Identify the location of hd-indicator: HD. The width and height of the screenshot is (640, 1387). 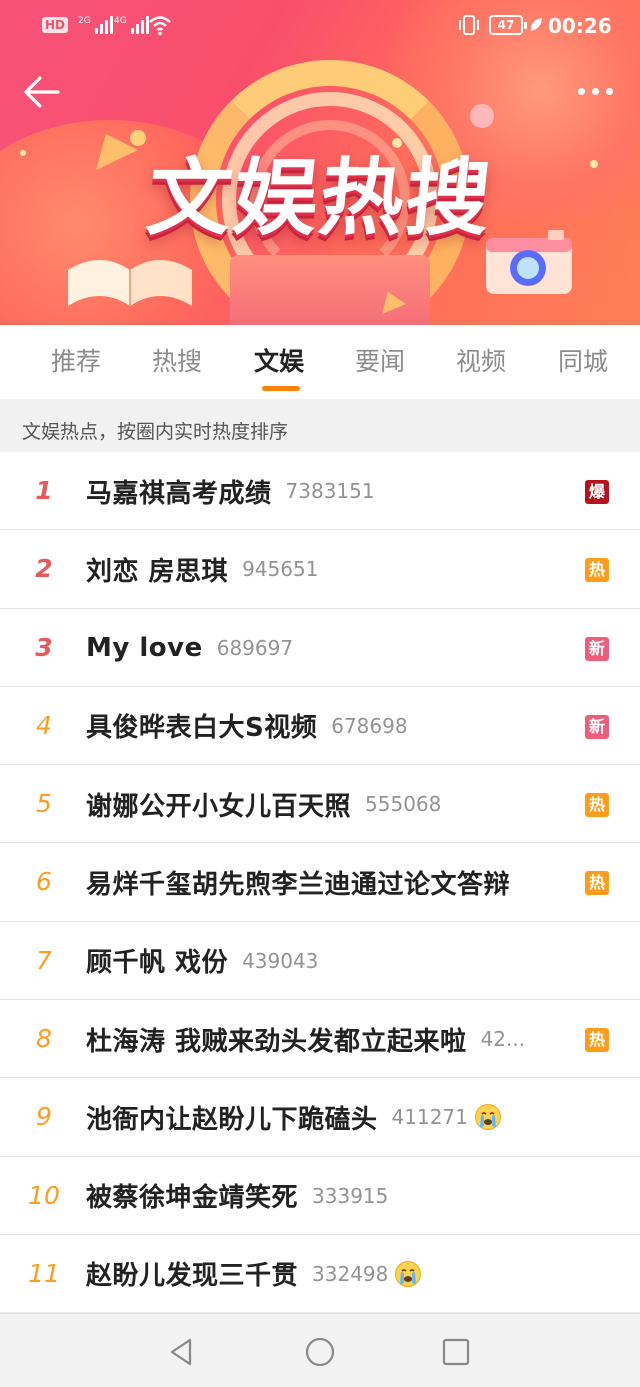
(55, 25).